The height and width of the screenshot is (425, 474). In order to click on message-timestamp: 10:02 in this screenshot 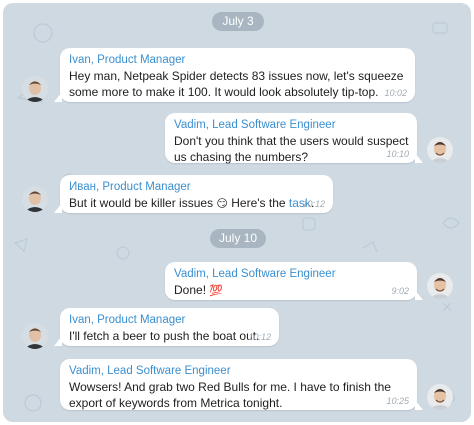, I will do `click(395, 93)`.